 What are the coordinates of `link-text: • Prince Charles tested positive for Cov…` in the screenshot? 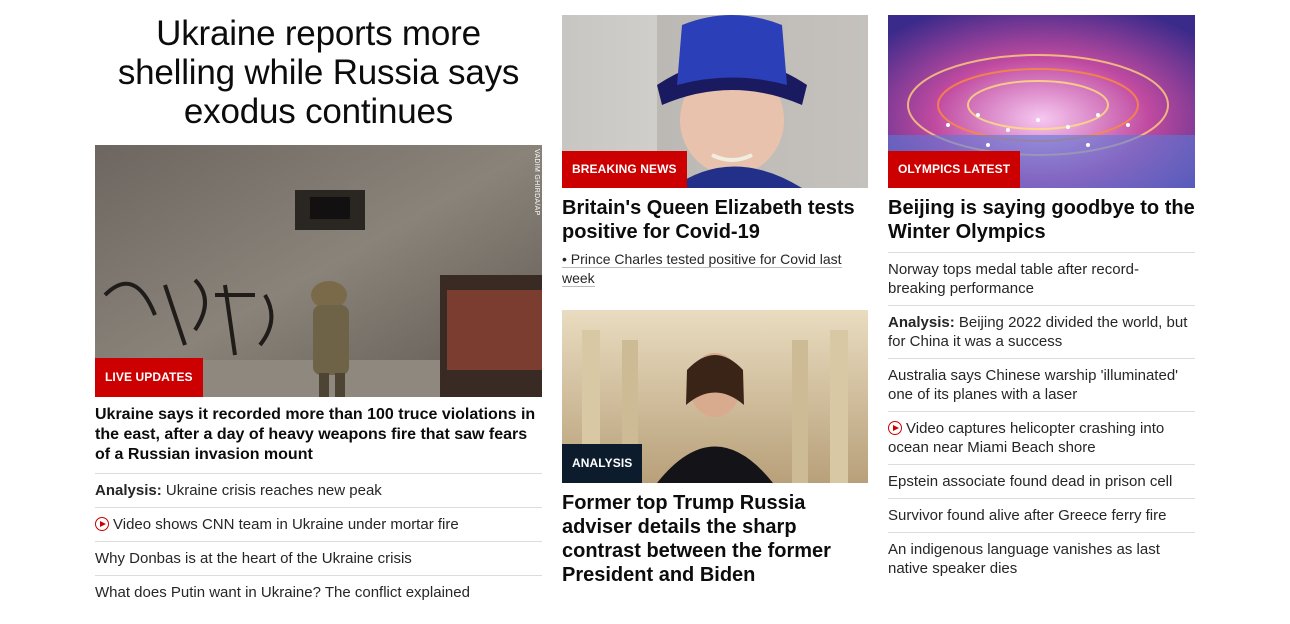 It's located at (702, 269).